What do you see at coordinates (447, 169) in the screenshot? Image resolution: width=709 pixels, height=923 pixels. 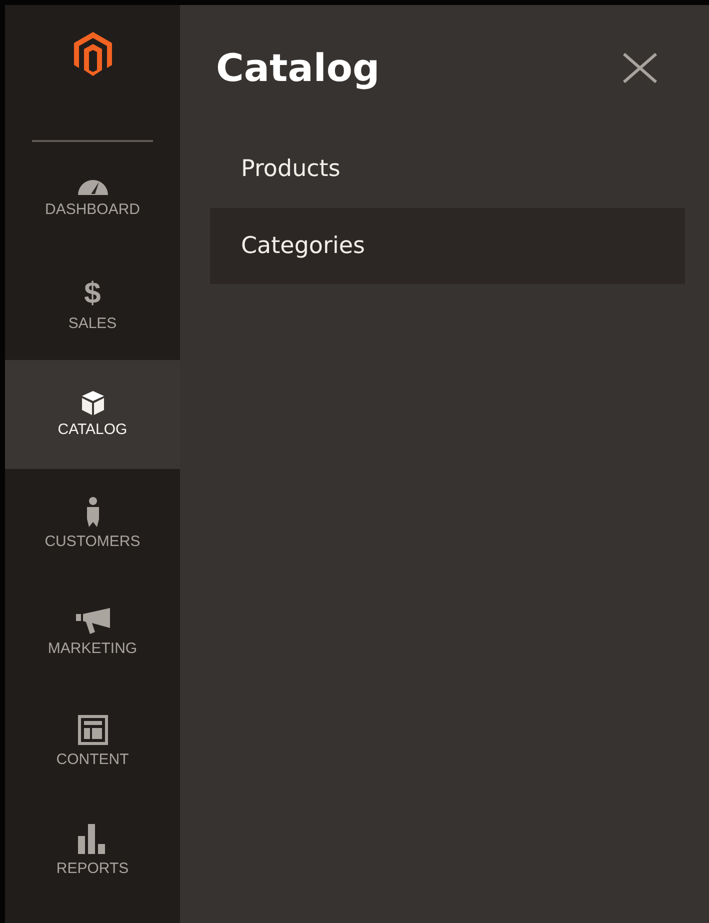 I see `submenu-item: Products` at bounding box center [447, 169].